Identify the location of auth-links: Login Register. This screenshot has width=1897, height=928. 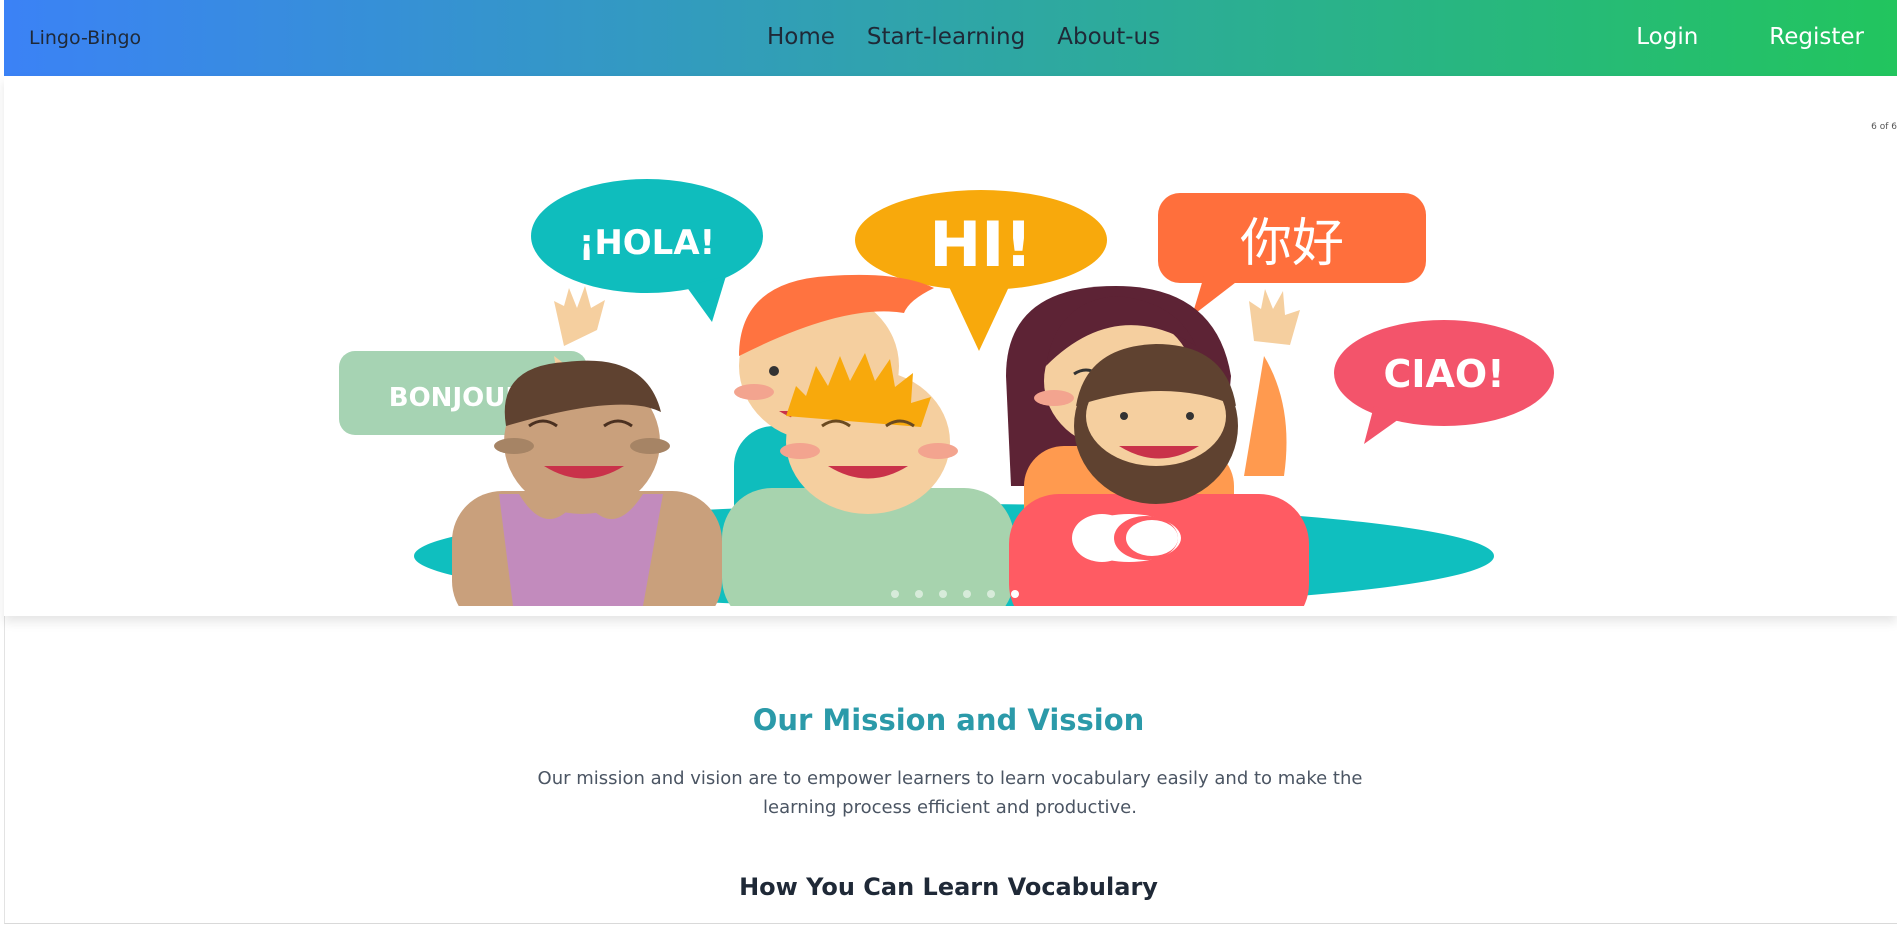
(1750, 37).